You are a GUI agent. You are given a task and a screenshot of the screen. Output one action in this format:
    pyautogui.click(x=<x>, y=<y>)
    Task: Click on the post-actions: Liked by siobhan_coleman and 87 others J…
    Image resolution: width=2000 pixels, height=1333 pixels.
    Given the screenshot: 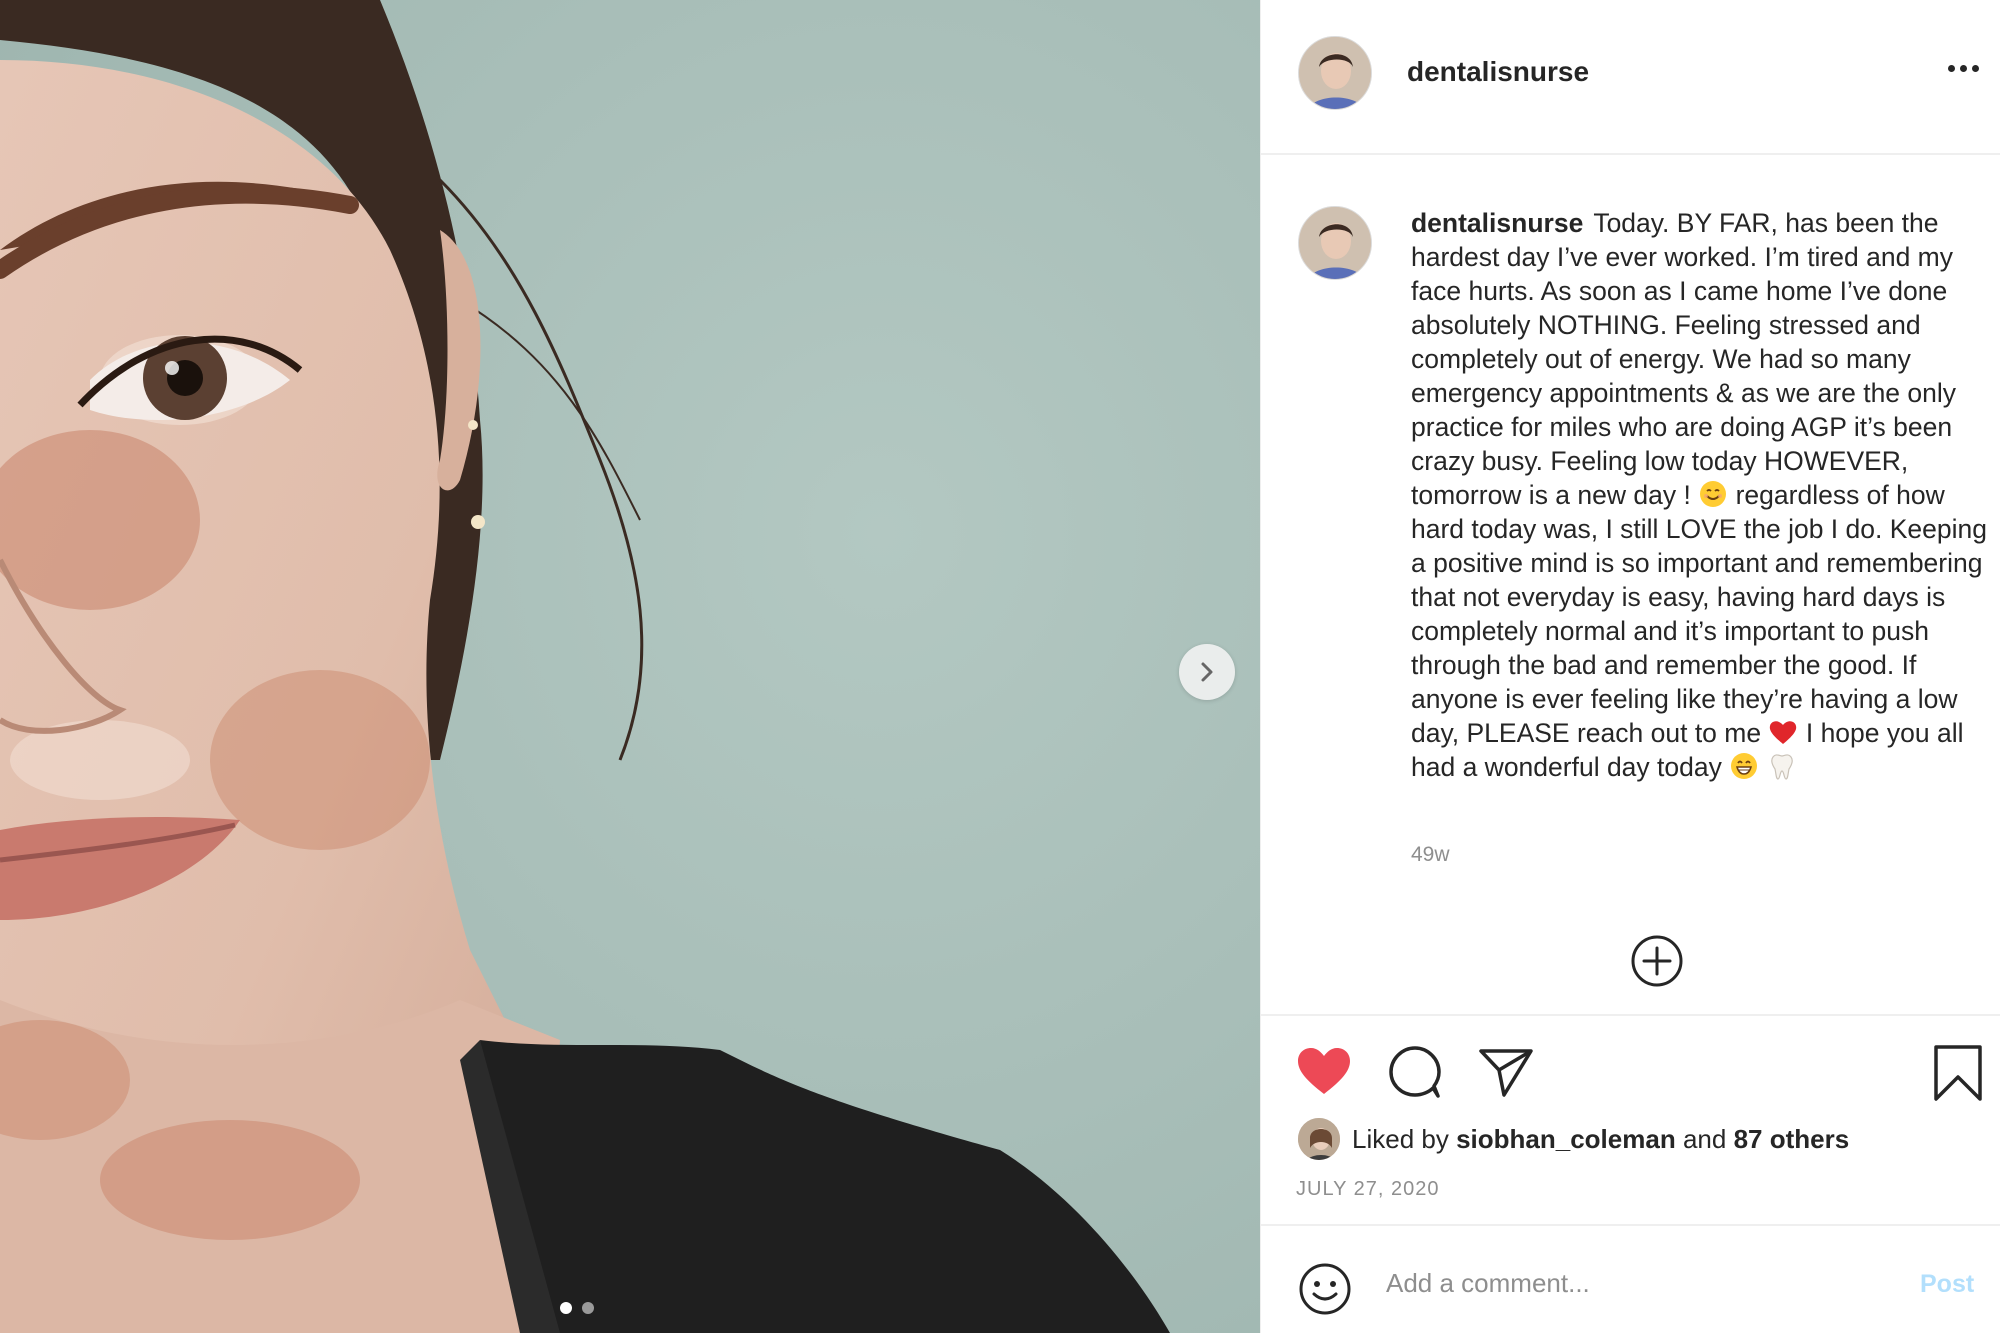 What is the action you would take?
    pyautogui.click(x=1630, y=1119)
    